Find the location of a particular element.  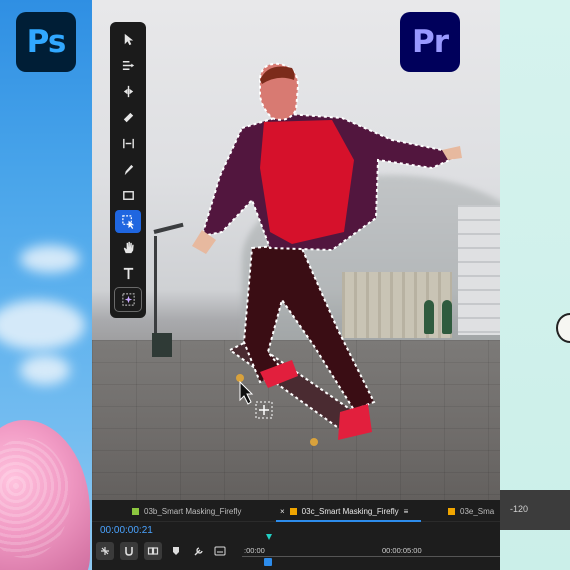

sparkle-select-icon is located at coordinates (128, 299).